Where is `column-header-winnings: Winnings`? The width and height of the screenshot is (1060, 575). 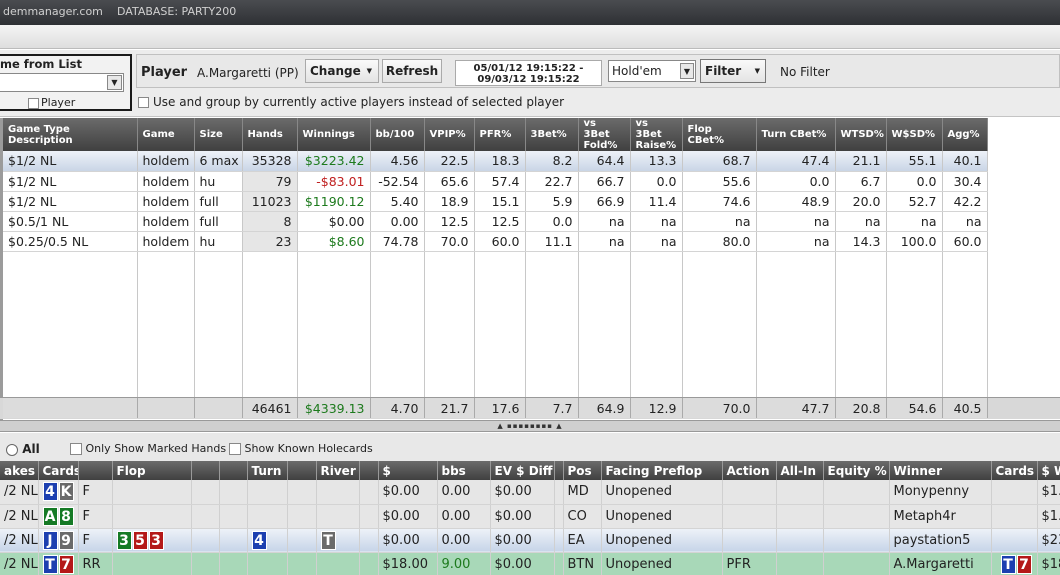
column-header-winnings: Winnings is located at coordinates (334, 134).